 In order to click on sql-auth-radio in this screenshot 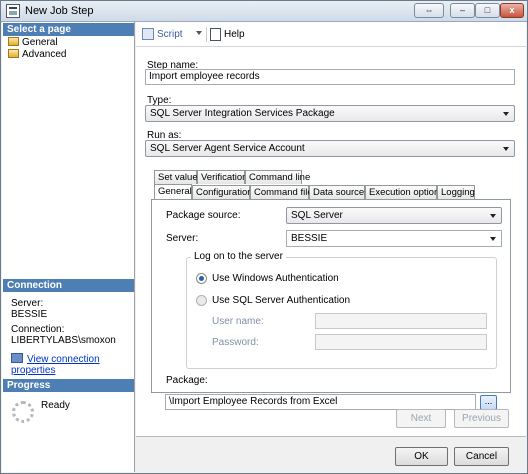, I will do `click(201, 300)`.